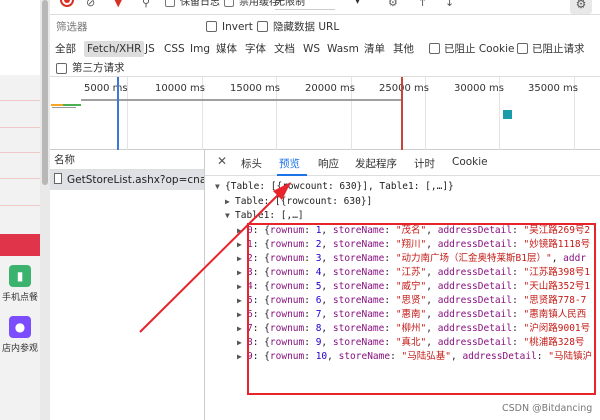 This screenshot has width=600, height=420. I want to click on network-conditions-icon: ⚙, so click(393, 5).